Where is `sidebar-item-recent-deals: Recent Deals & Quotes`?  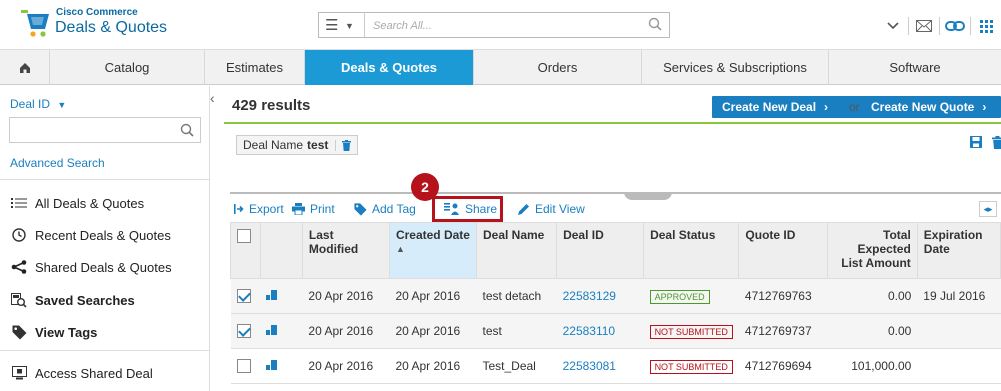
sidebar-item-recent-deals: Recent Deals & Quotes is located at coordinates (90, 235).